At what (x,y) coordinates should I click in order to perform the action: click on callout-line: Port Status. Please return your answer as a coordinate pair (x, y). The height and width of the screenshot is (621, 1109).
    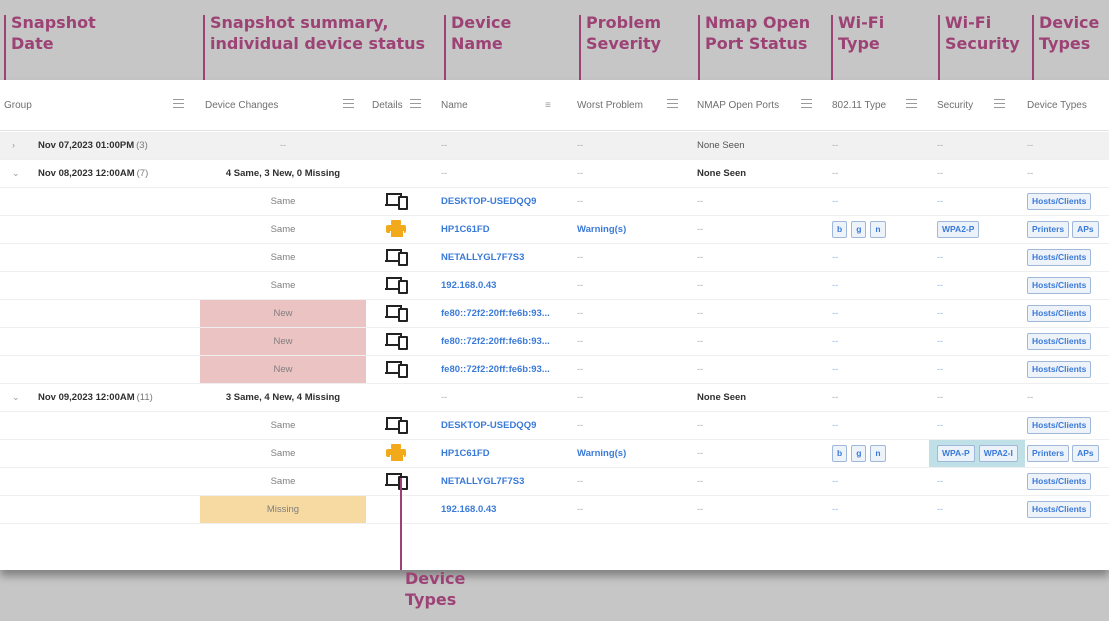
    Looking at the image, I should click on (756, 43).